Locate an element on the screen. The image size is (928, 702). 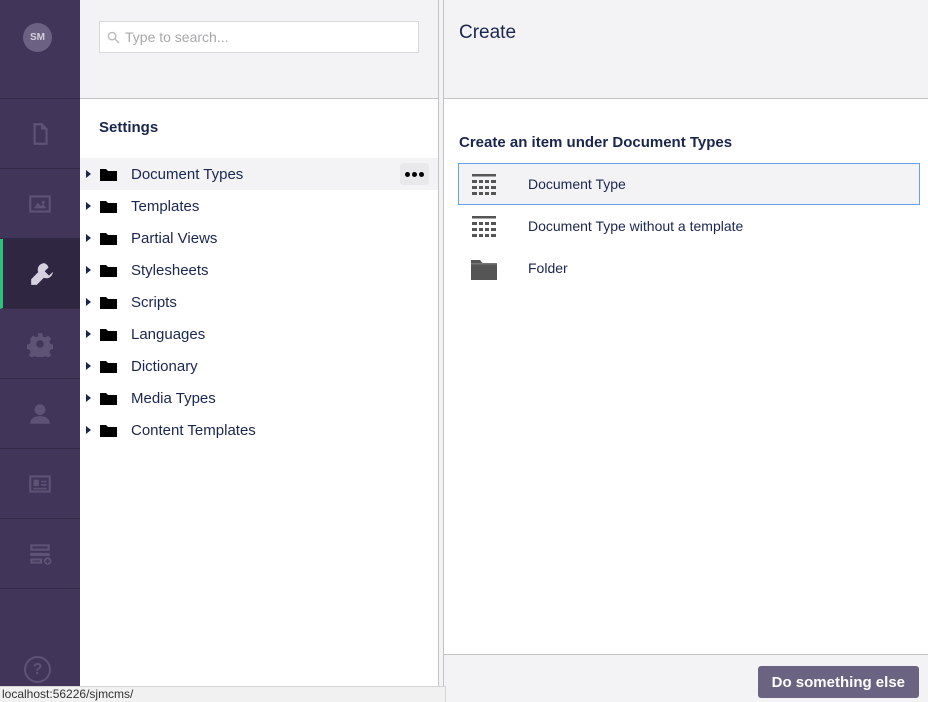
tree-item-label: Dictionary is located at coordinates (164, 366).